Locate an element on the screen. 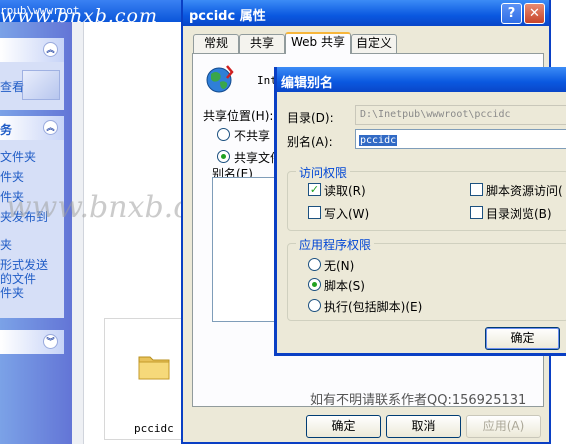  app-scripts-label: 脚本(S) is located at coordinates (344, 285).